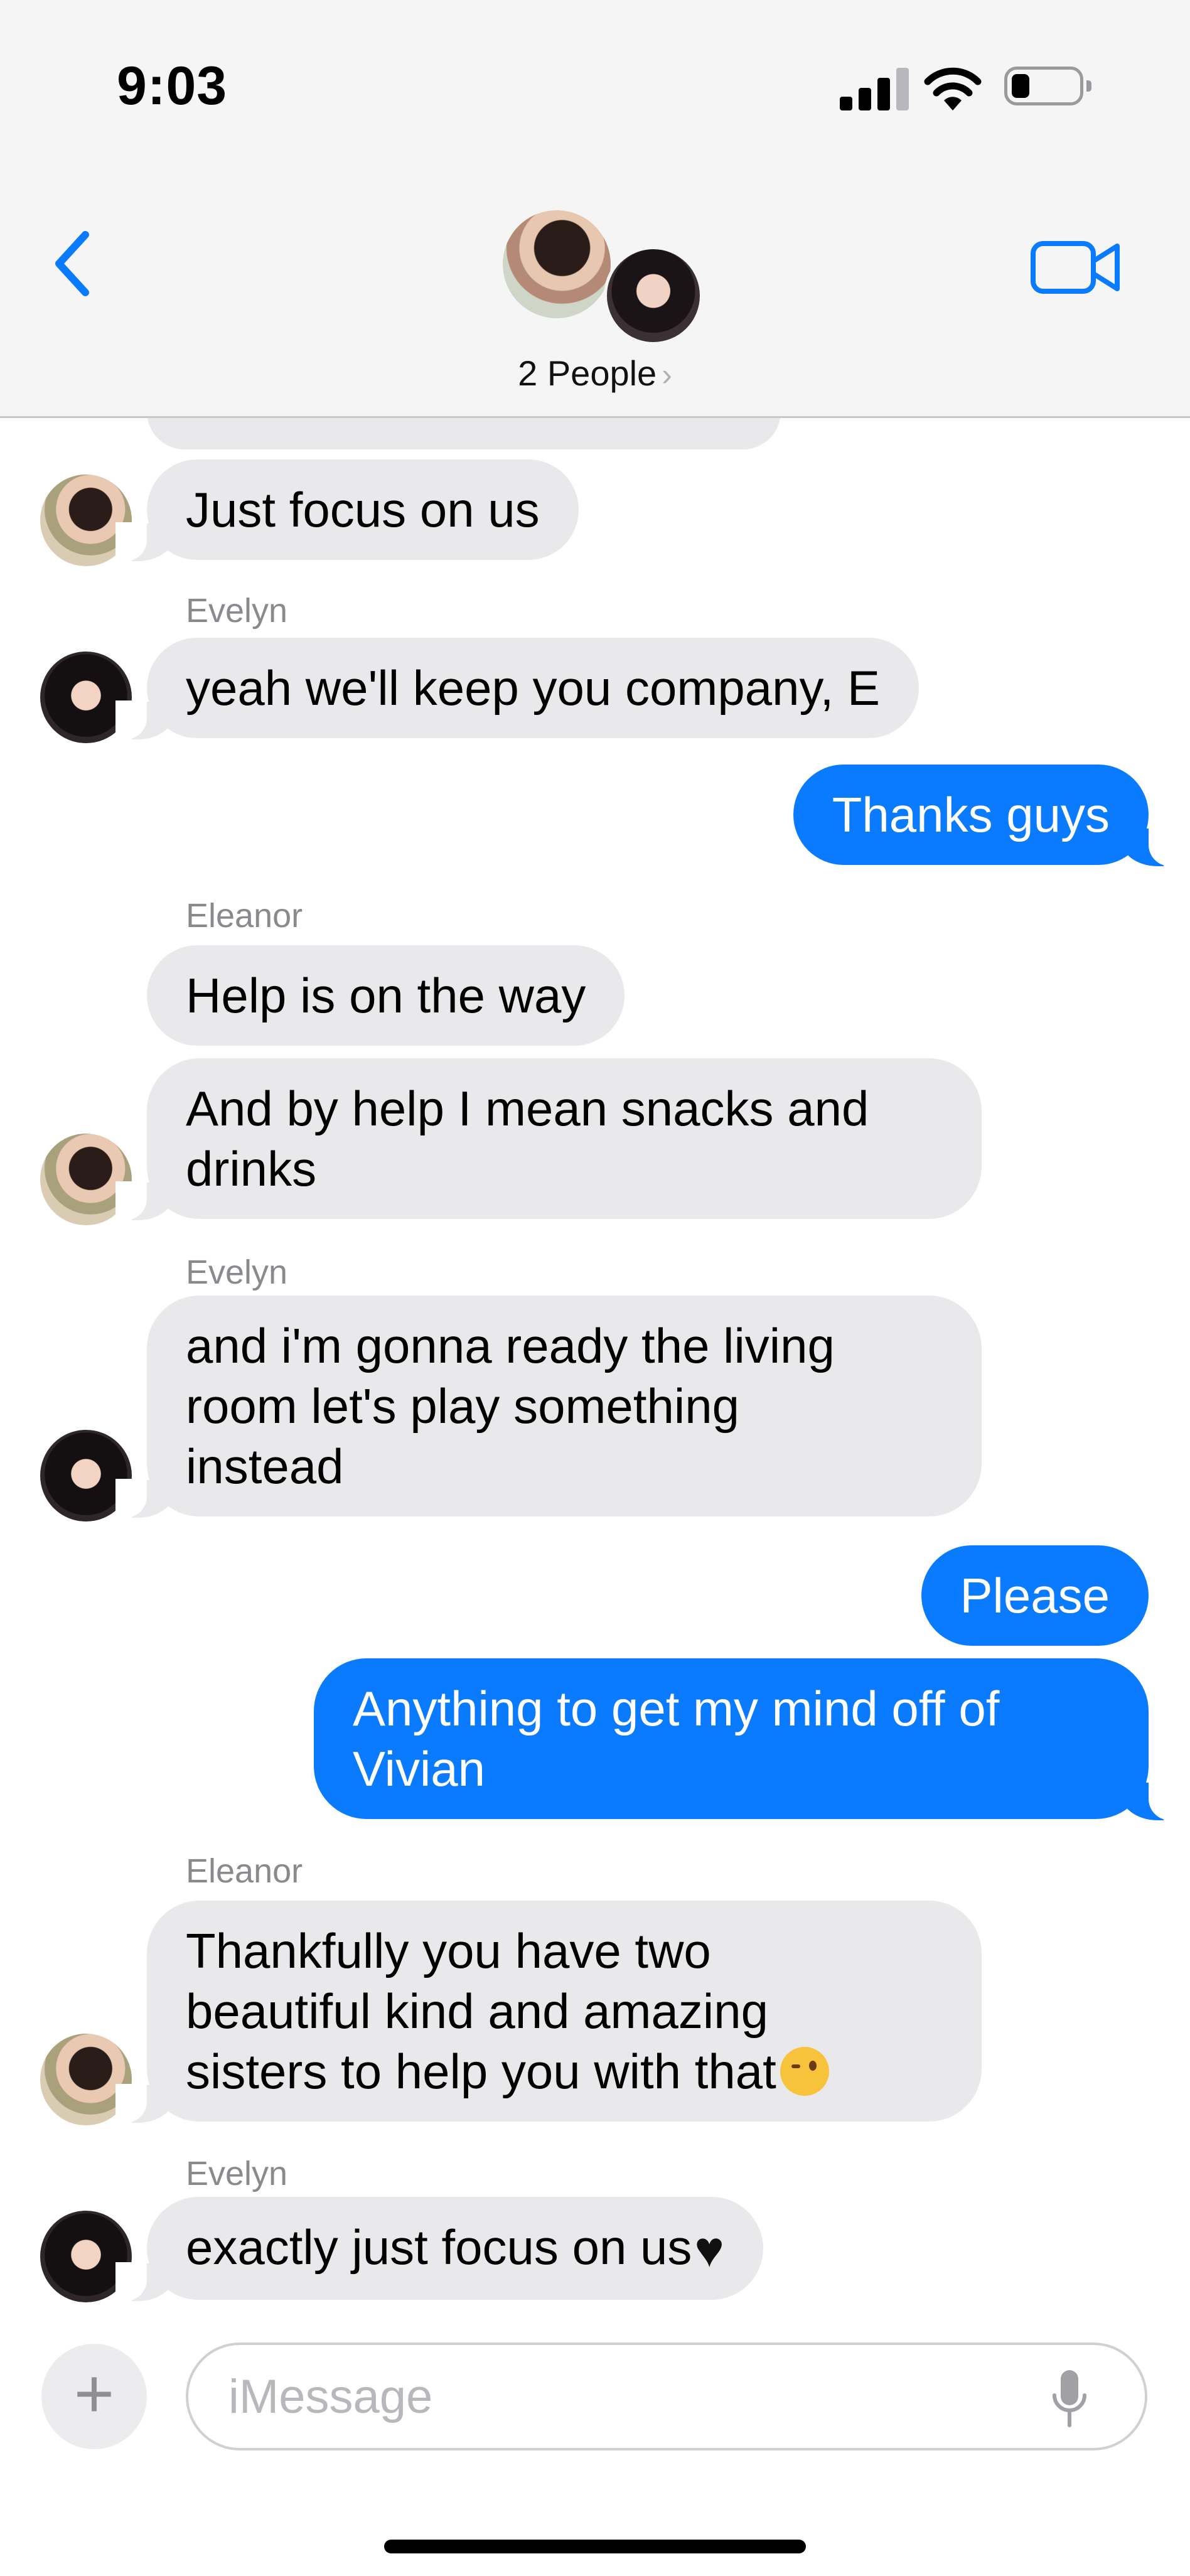 The height and width of the screenshot is (2576, 1190). I want to click on message-composer: +, so click(595, 2448).